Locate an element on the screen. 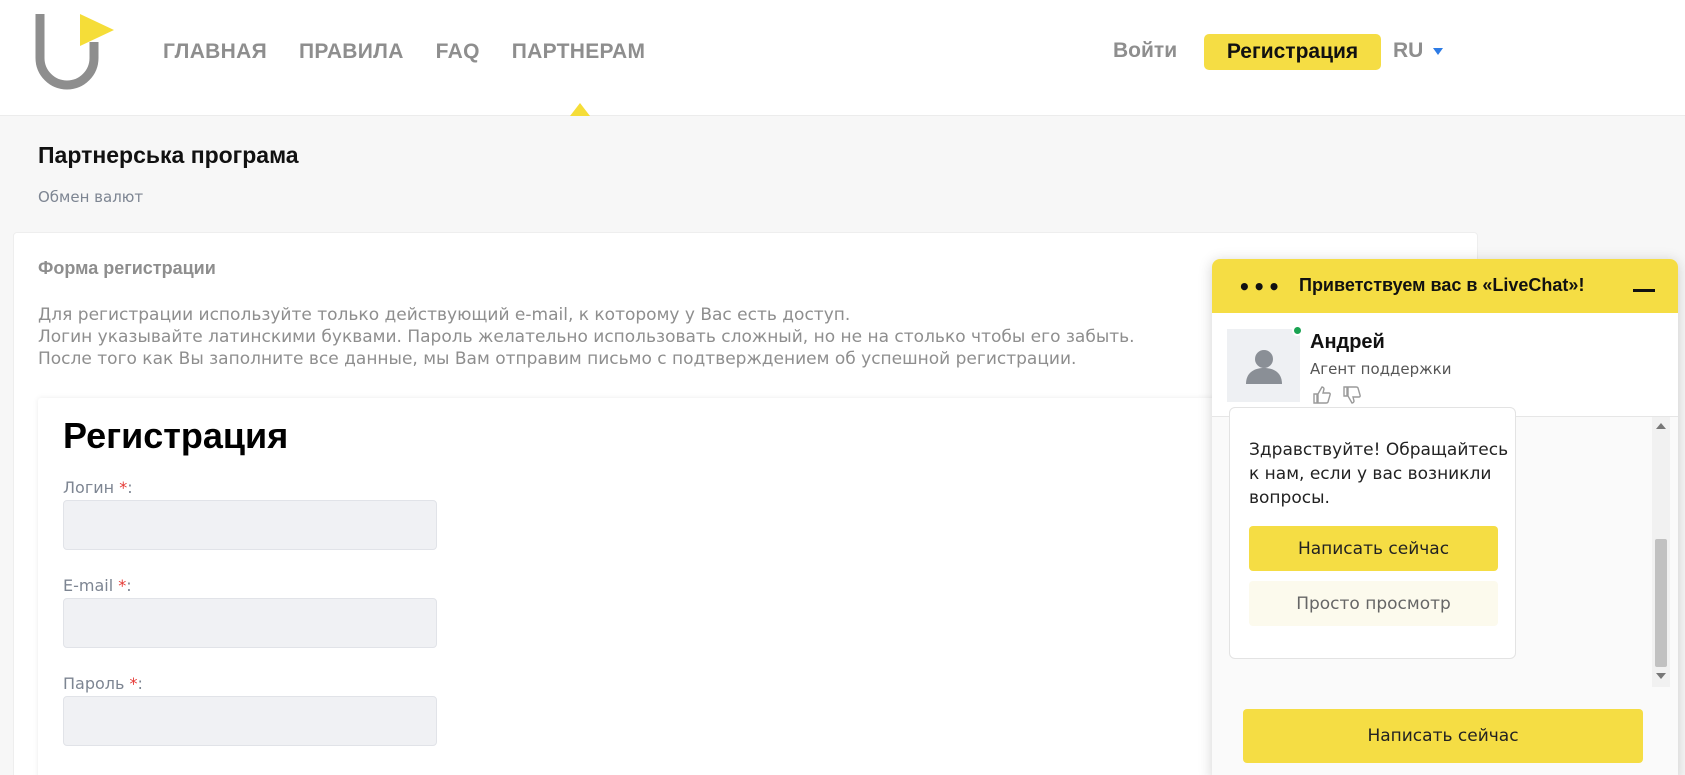 Image resolution: width=1685 pixels, height=775 pixels. agent-name: Андрей is located at coordinates (1347, 342).